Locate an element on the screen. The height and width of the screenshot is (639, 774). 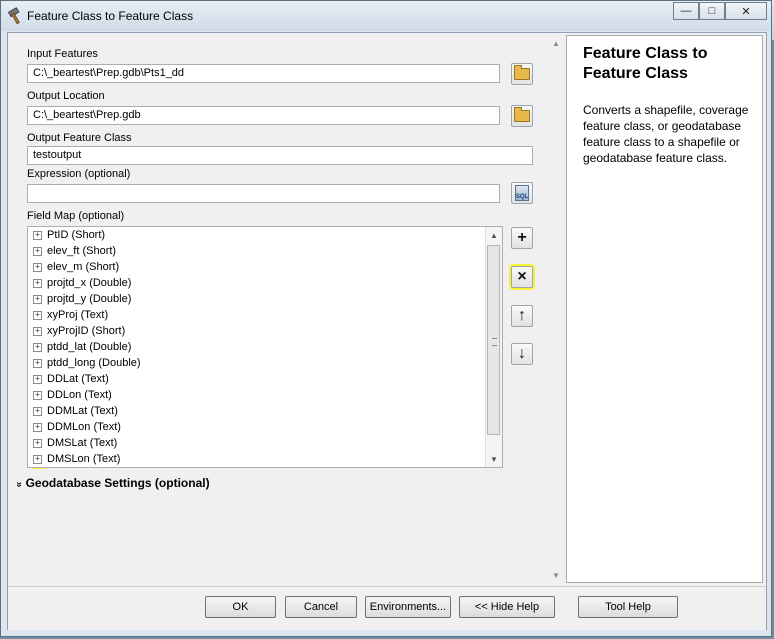
field-map-item: + DMSLat (Text) is located at coordinates (265, 443).